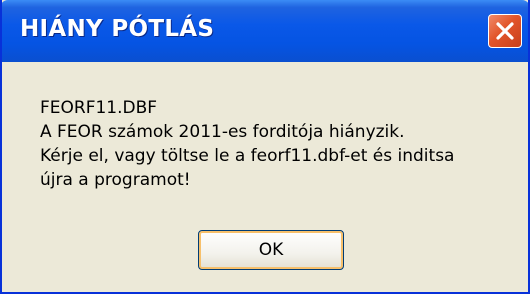 The height and width of the screenshot is (294, 530). I want to click on message-line: FEORF11.DBF, so click(99, 108).